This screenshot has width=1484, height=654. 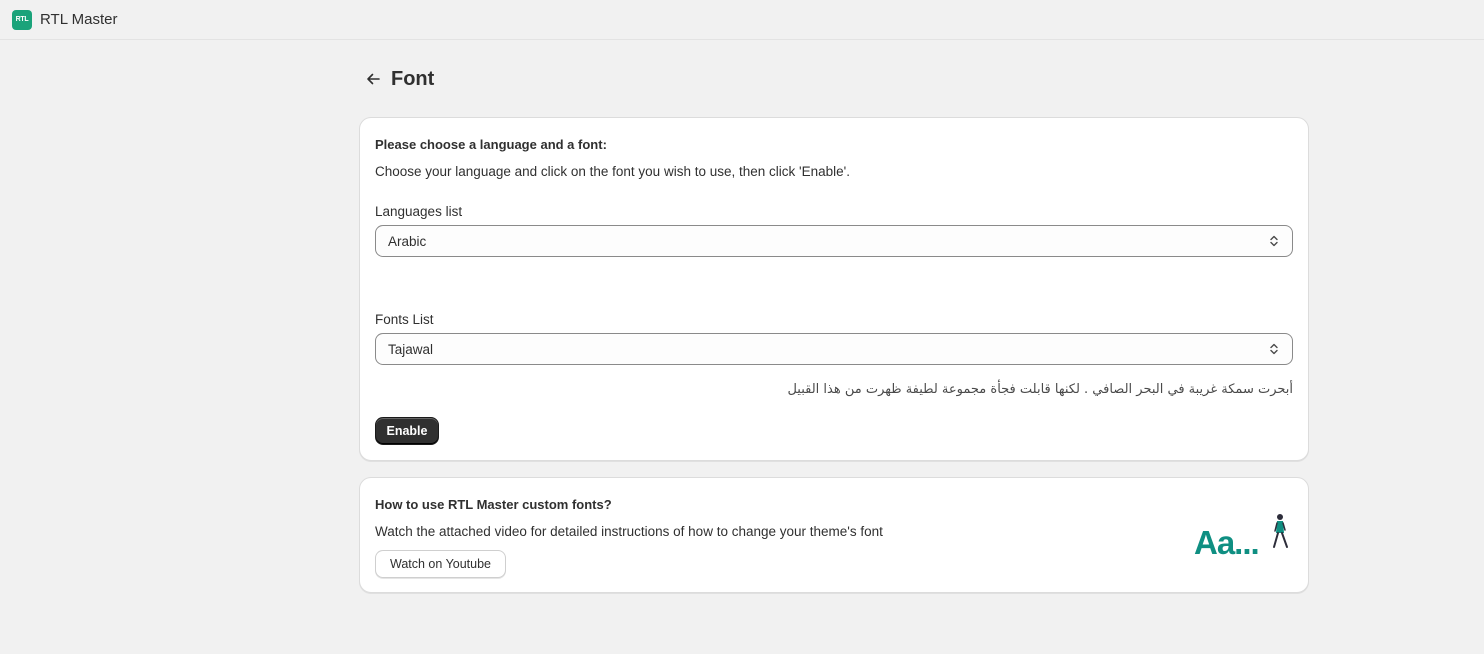 I want to click on page-header: Font, so click(x=398, y=79).